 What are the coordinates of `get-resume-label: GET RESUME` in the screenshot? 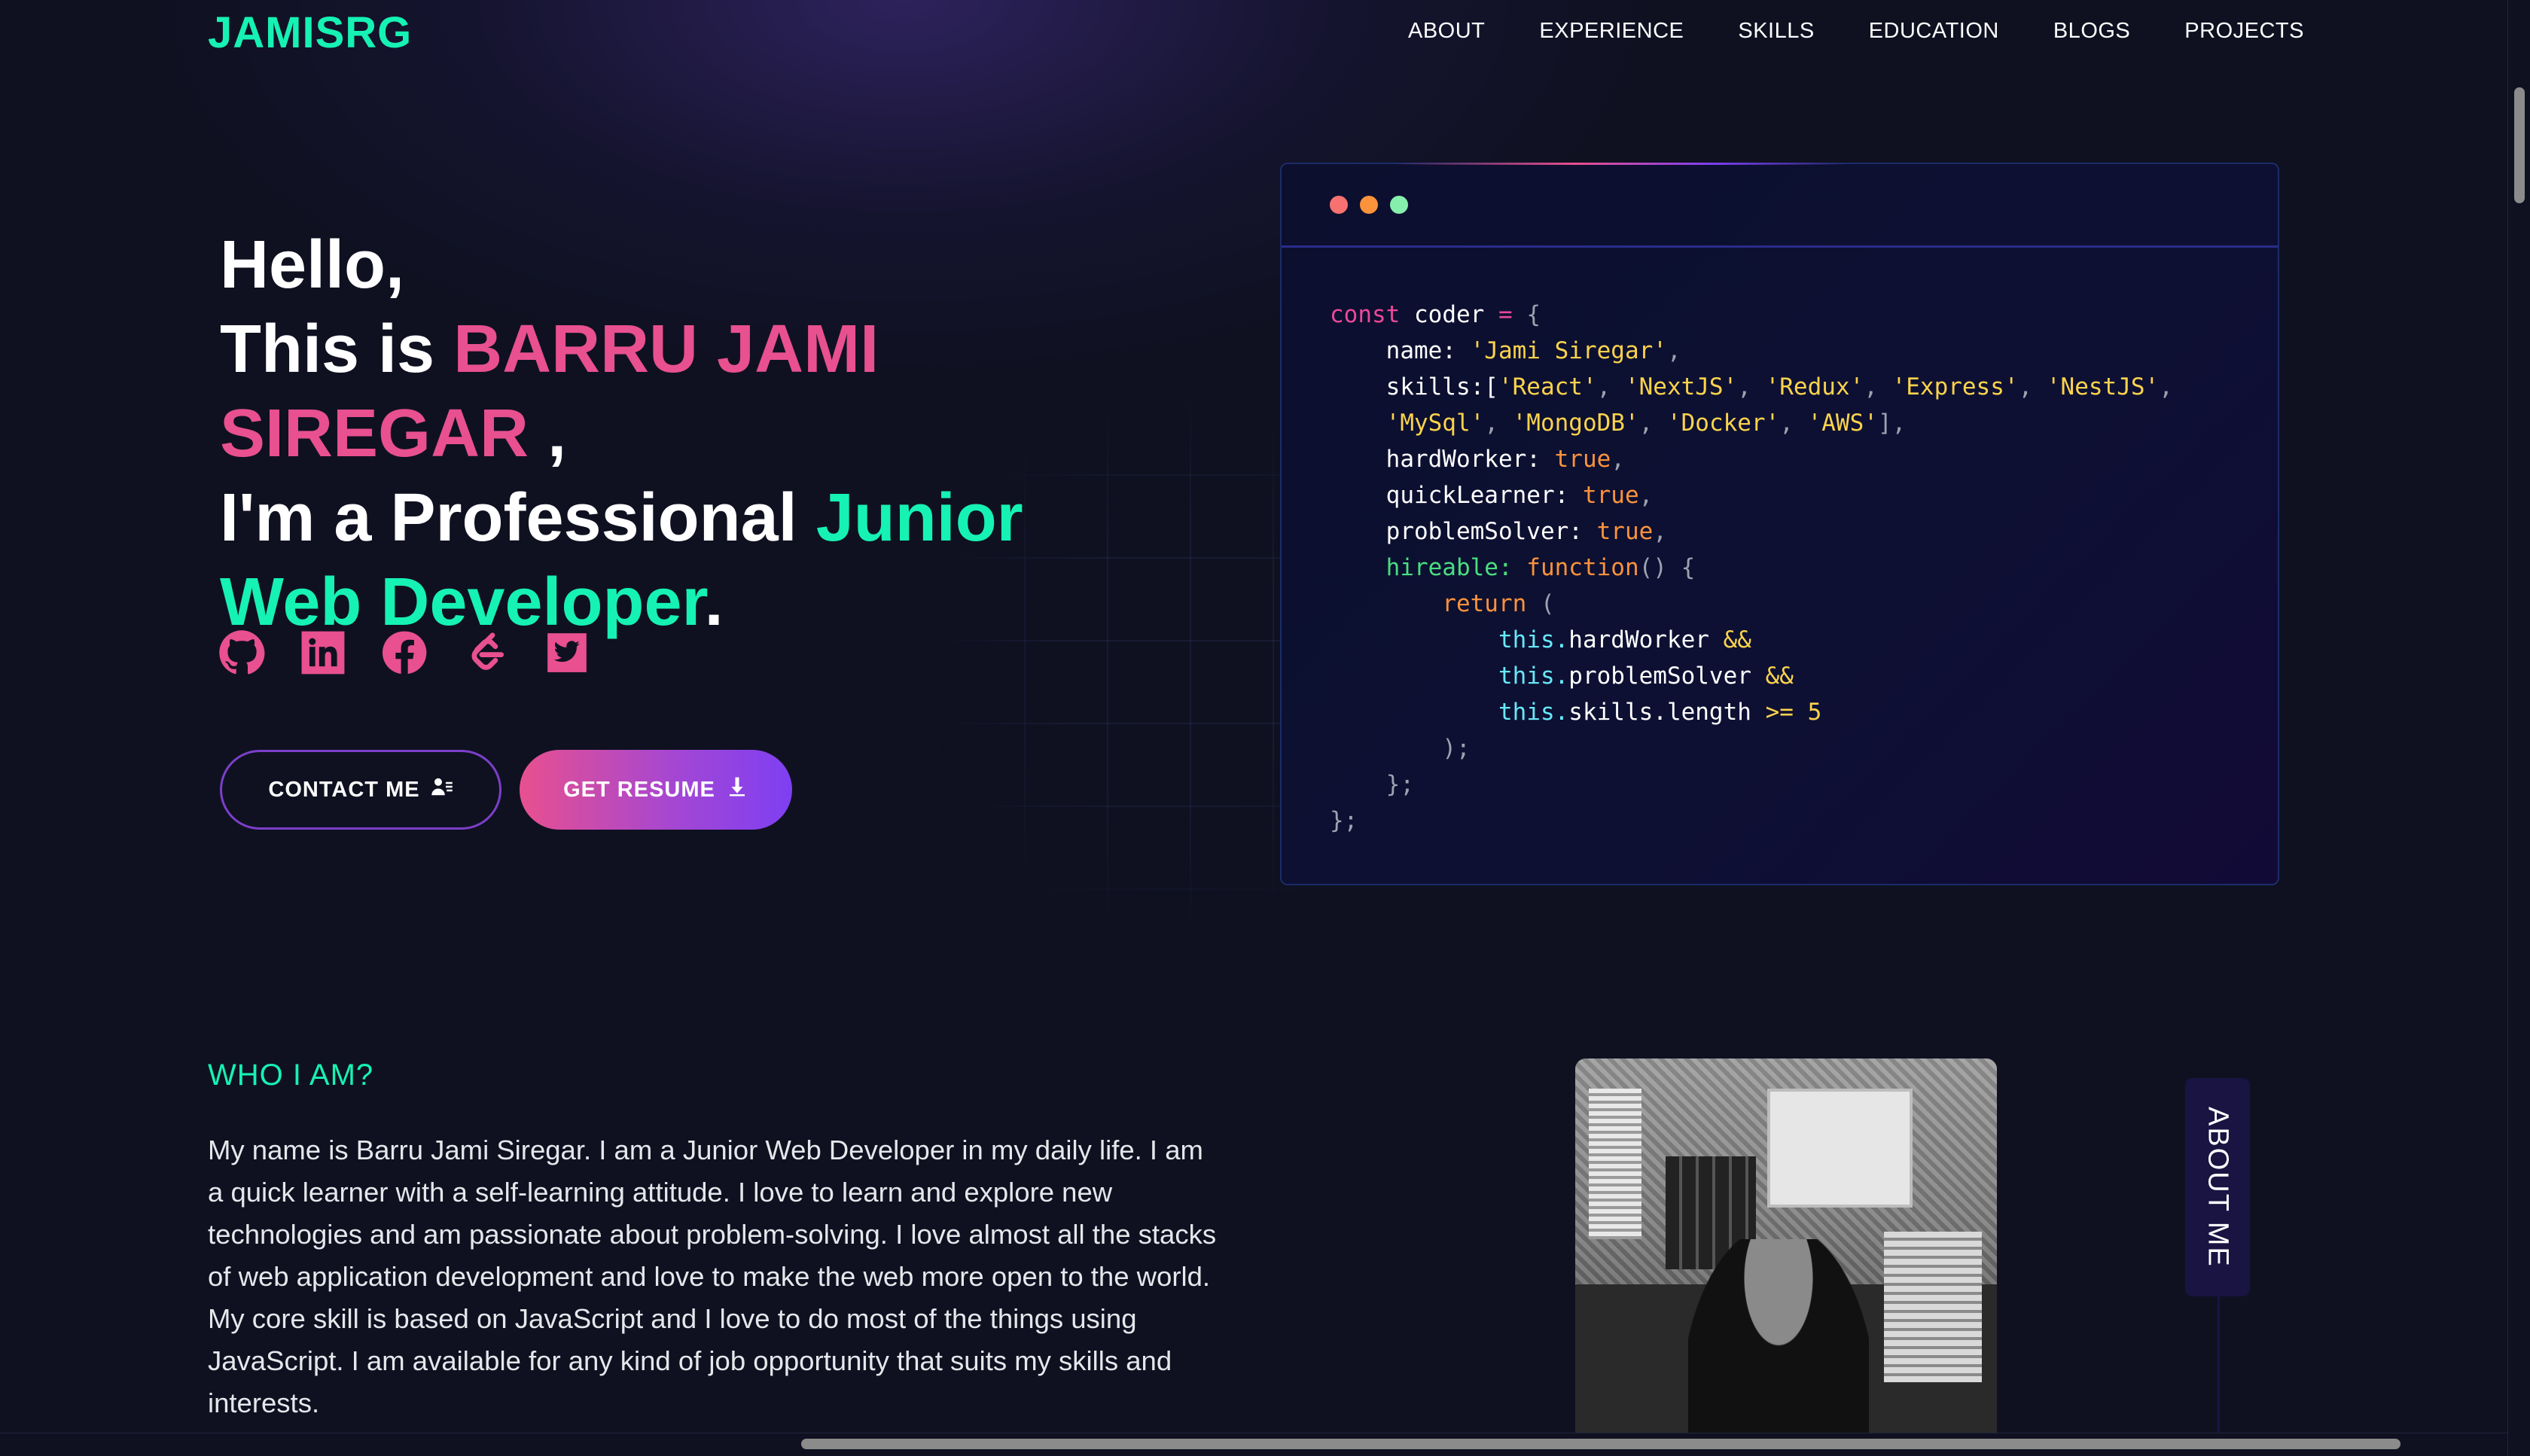 It's located at (639, 789).